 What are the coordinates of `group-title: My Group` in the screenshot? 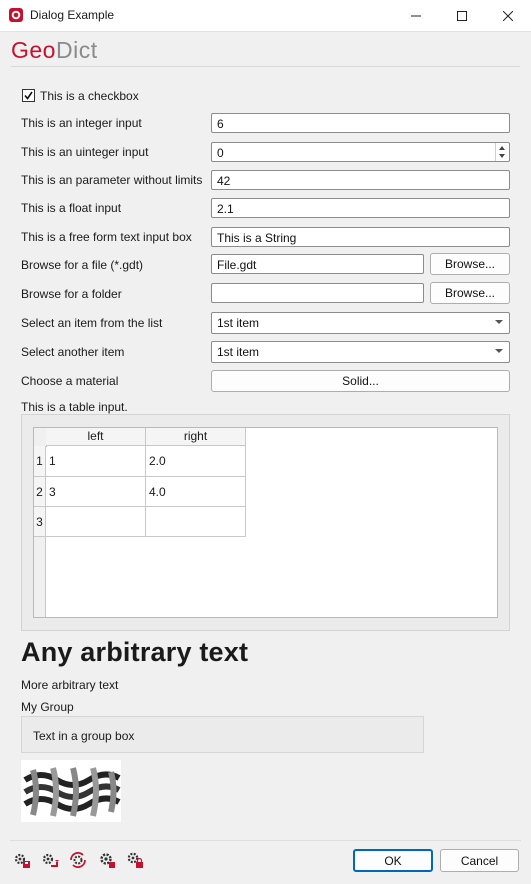 It's located at (47, 707).